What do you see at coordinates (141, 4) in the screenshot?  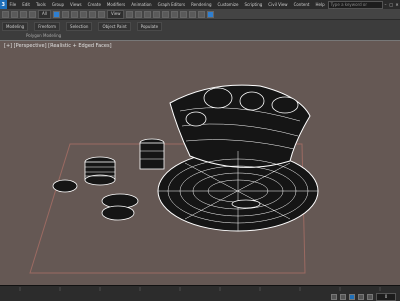 I see `menu-animation: Animation` at bounding box center [141, 4].